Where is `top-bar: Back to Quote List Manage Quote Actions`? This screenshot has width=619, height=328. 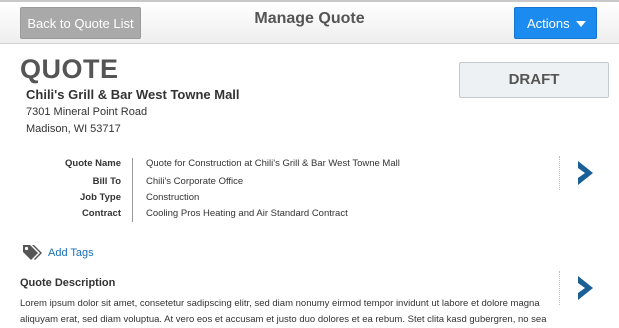
top-bar: Back to Quote List Manage Quote Actions is located at coordinates (309, 22).